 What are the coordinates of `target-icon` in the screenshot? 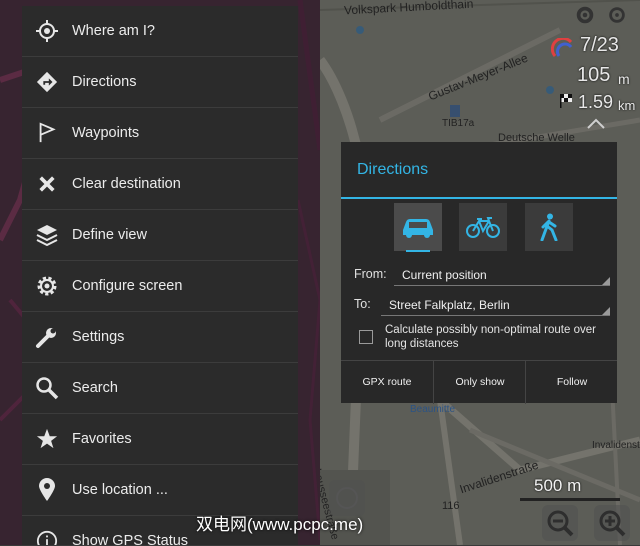 It's located at (617, 15).